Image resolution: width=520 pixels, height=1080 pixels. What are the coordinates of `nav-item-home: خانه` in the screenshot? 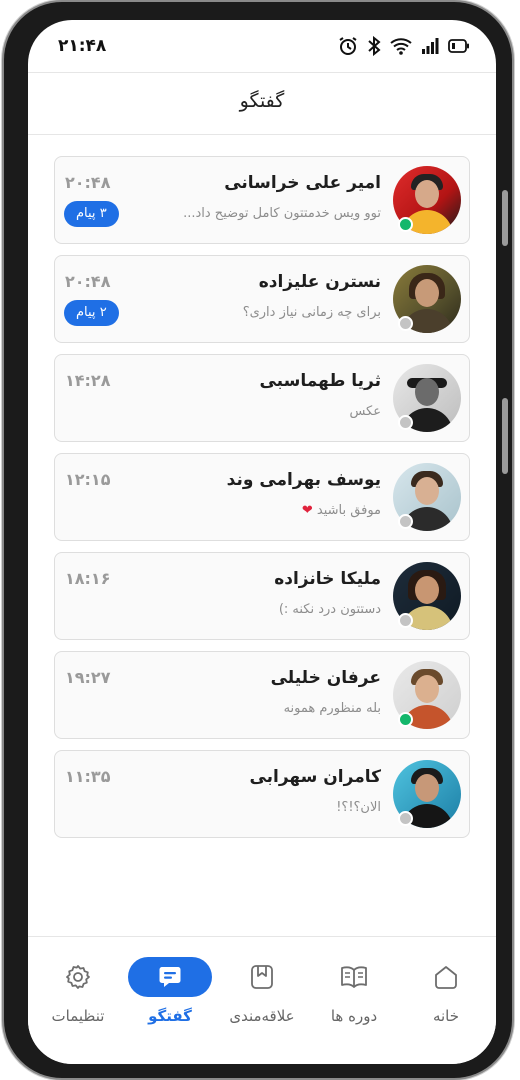 It's located at (446, 992).